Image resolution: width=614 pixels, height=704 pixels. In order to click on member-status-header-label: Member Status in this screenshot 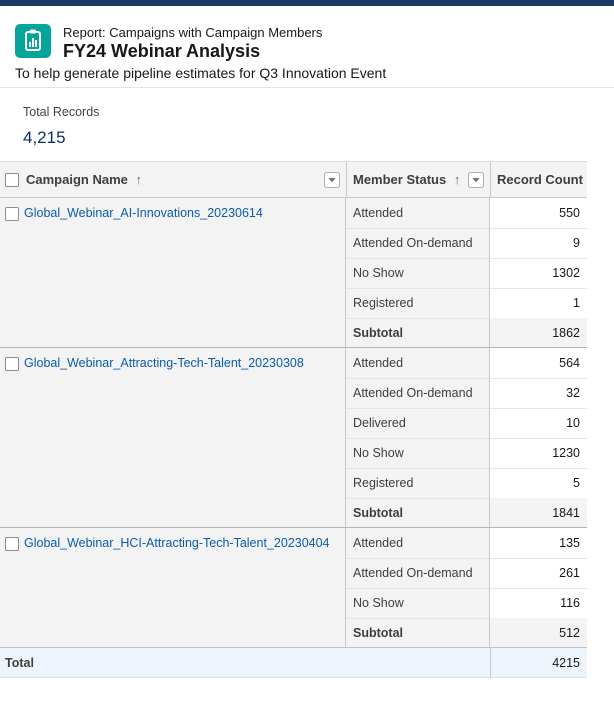, I will do `click(400, 179)`.